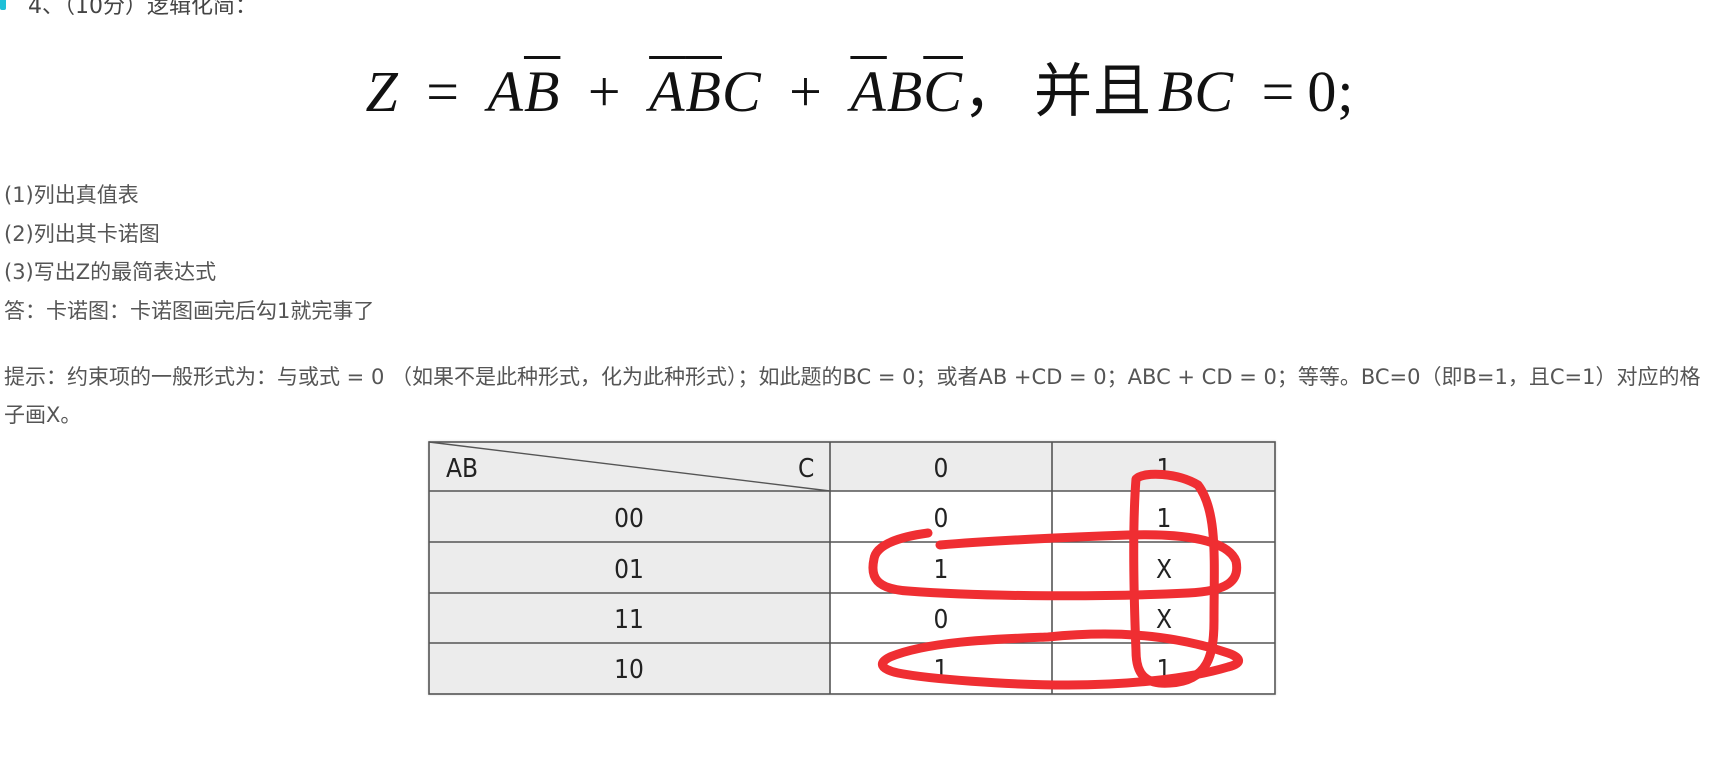 This screenshot has width=1720, height=760. Describe the element at coordinates (110, 272) in the screenshot. I see `question-part-3: (3)写出Z的最简表达式` at that location.